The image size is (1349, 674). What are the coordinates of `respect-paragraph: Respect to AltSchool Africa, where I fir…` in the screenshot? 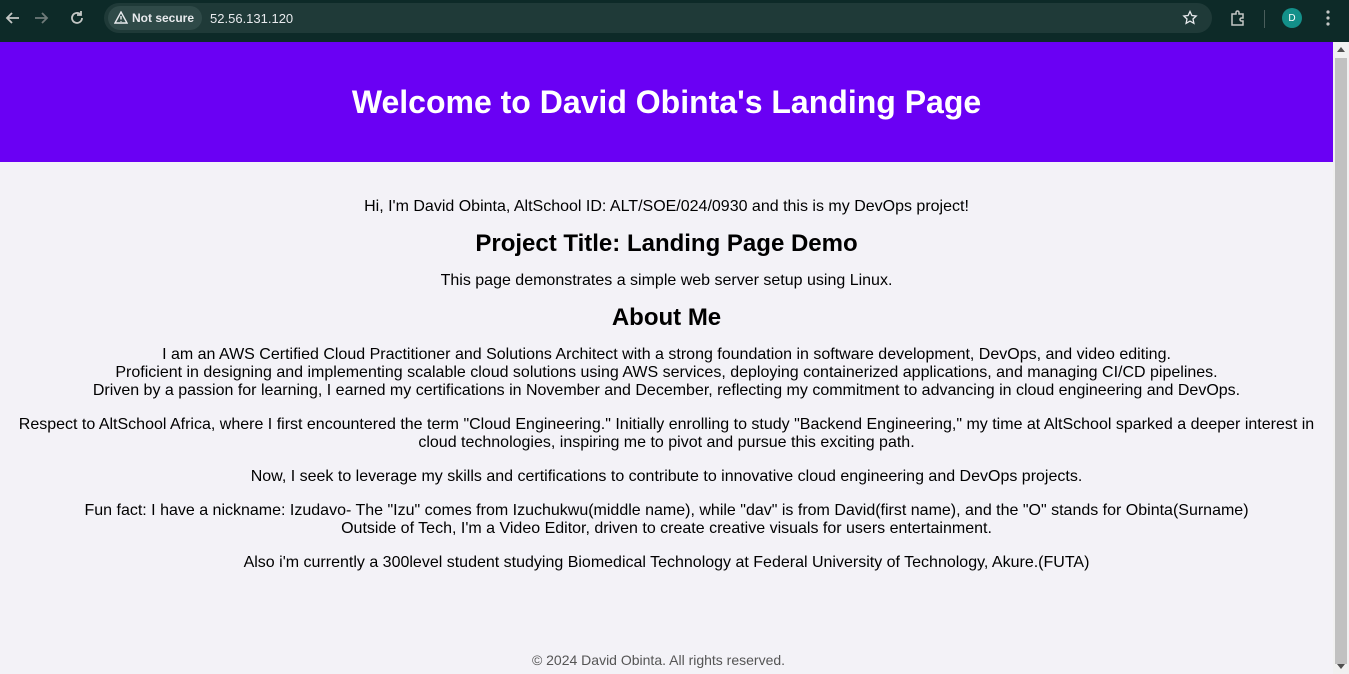 It's located at (666, 433).